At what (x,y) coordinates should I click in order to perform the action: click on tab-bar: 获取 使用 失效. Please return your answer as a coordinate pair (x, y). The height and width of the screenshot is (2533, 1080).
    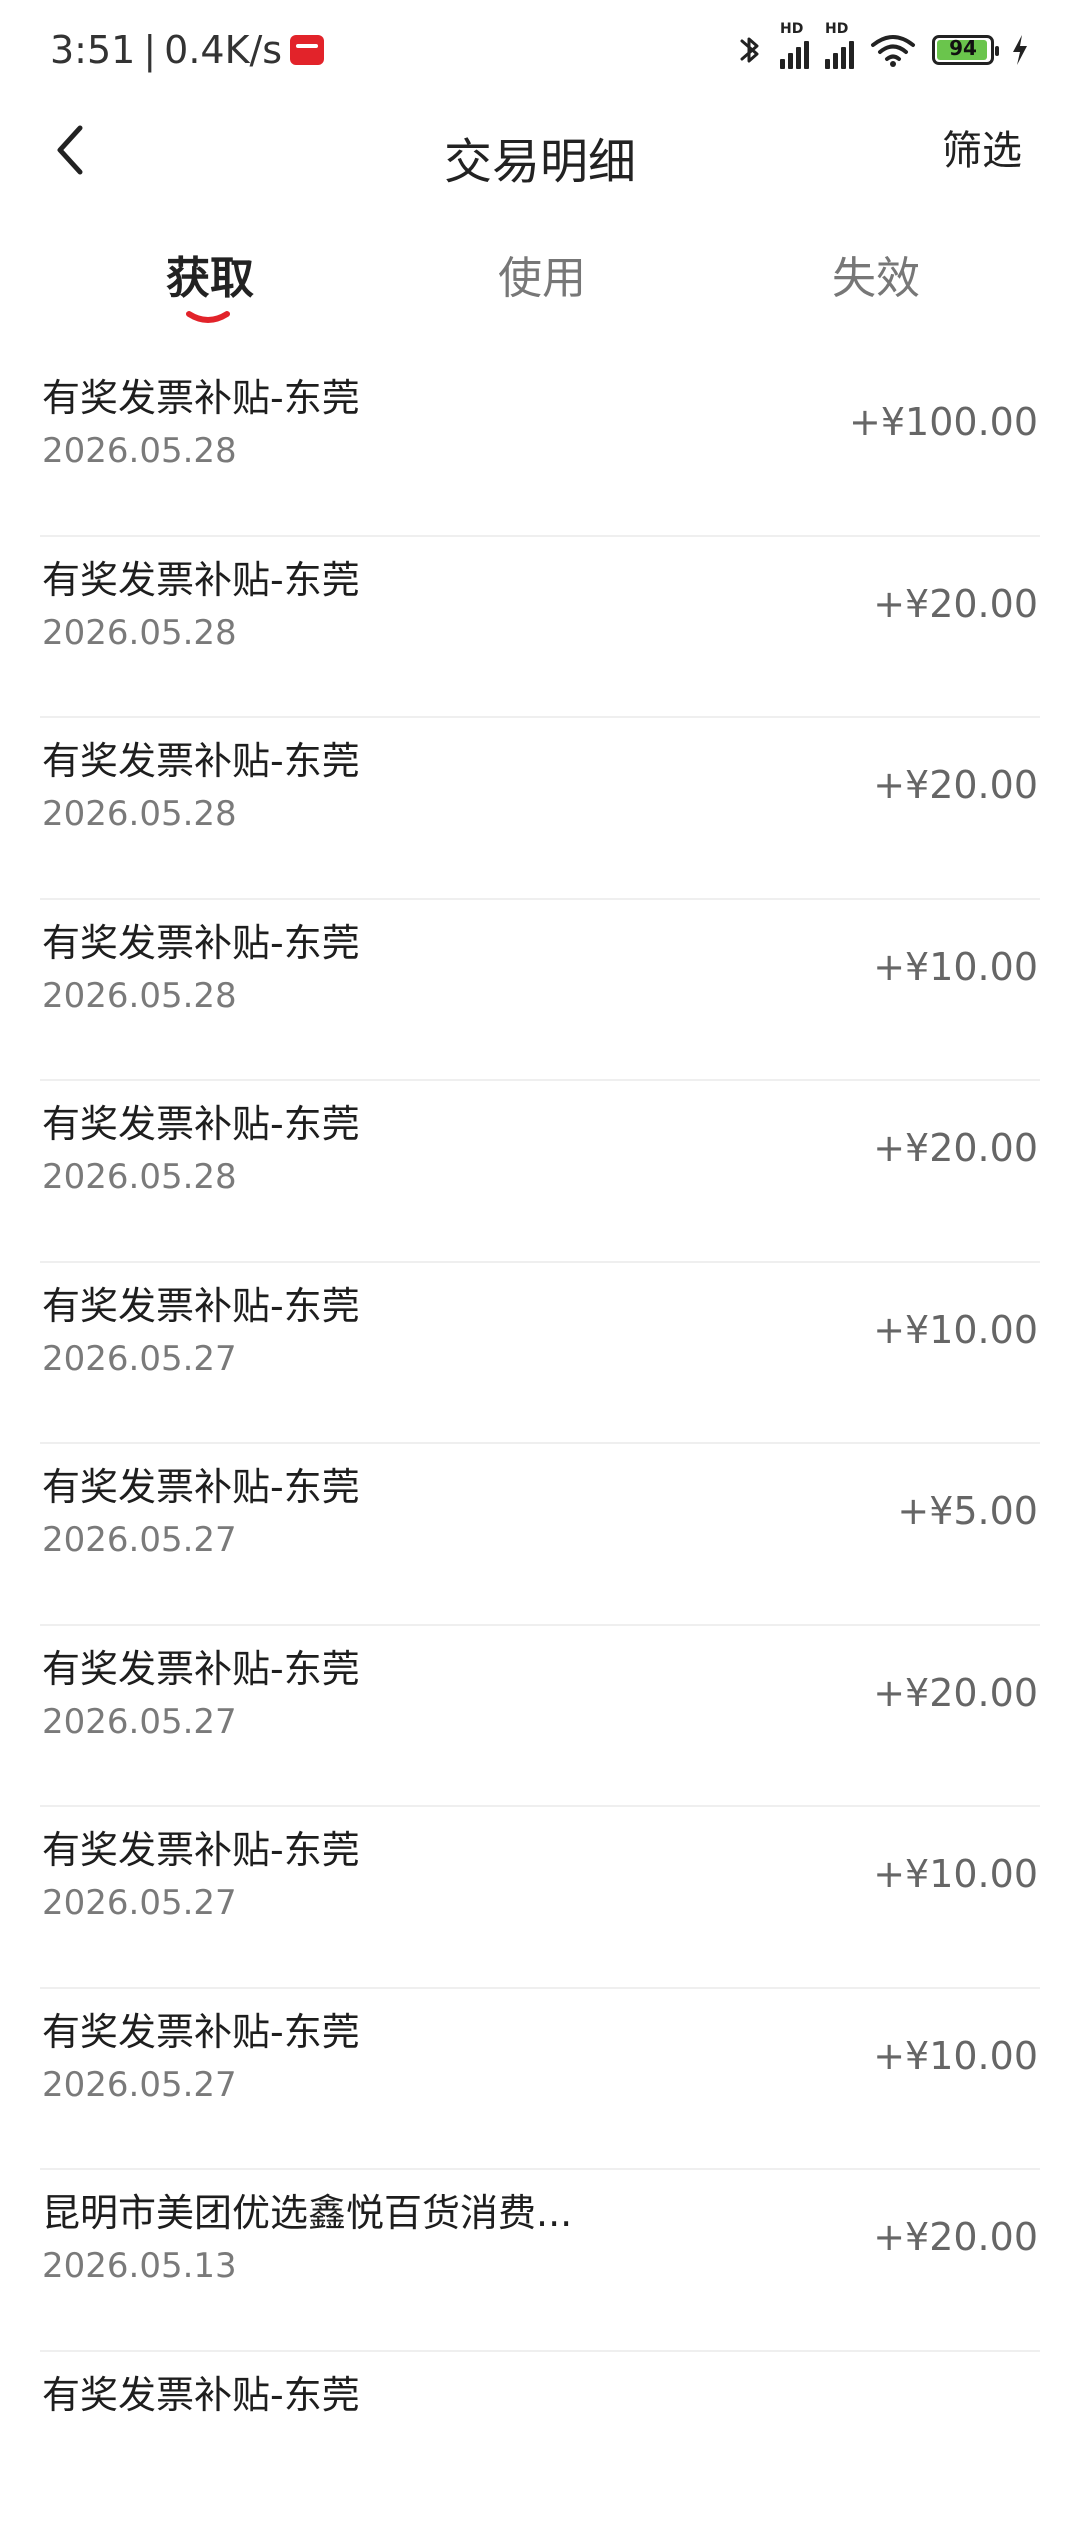
    Looking at the image, I should click on (540, 280).